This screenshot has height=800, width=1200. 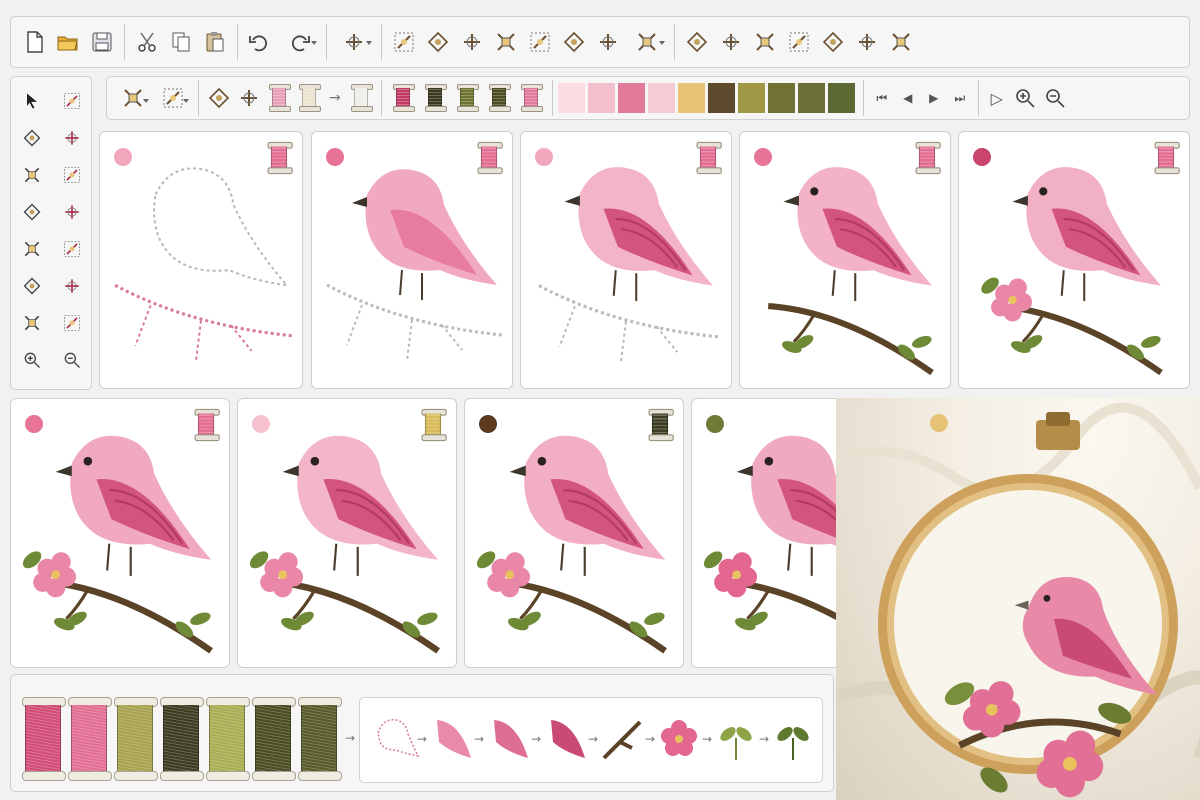 I want to click on trace-button, so click(x=219, y=98).